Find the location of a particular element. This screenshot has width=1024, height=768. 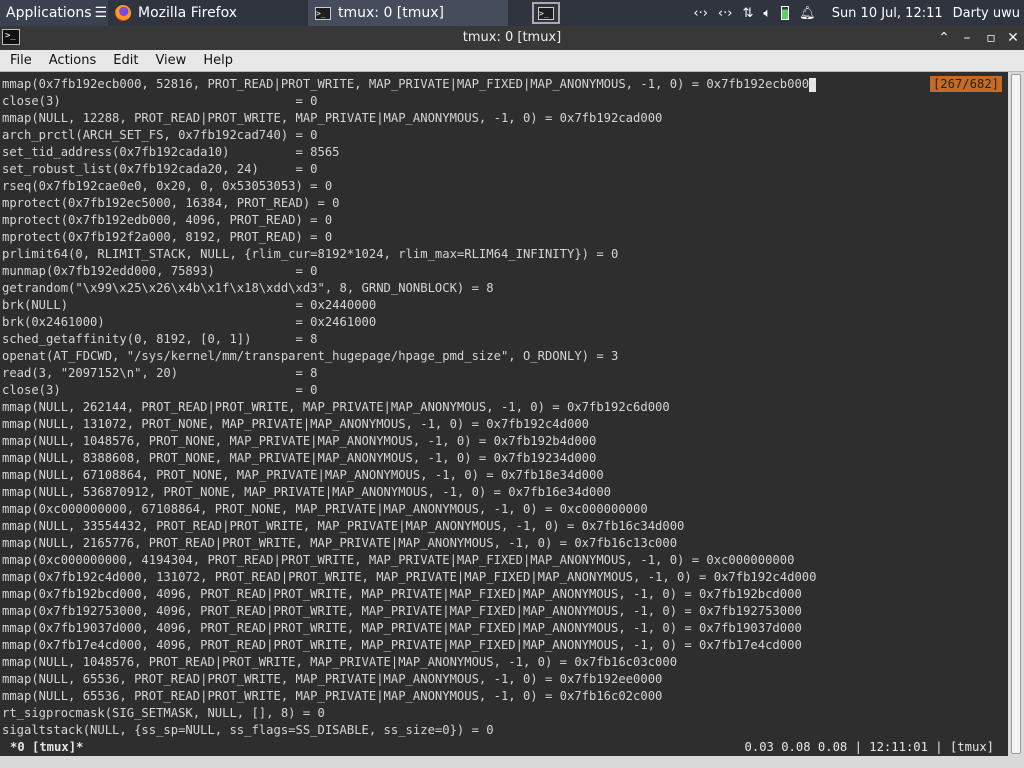

battery-icon is located at coordinates (785, 13).